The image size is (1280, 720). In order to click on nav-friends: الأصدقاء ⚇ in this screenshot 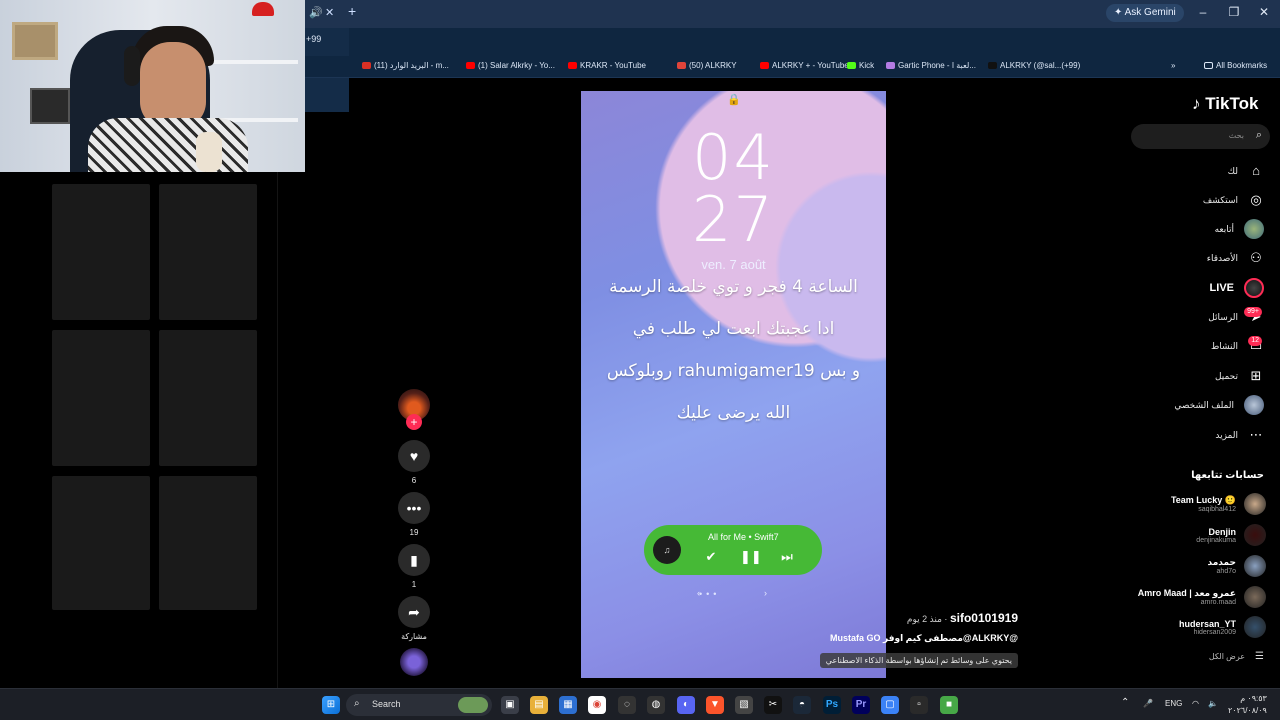, I will do `click(1235, 258)`.